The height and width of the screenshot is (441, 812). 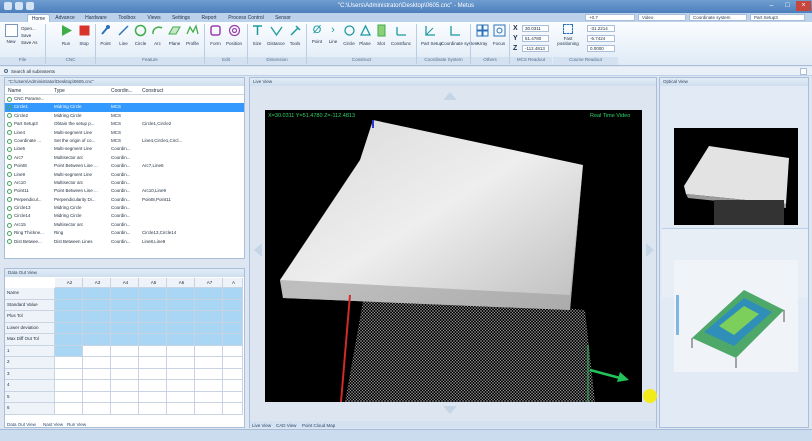 I want to click on view-combo: Video, so click(x=662, y=17).